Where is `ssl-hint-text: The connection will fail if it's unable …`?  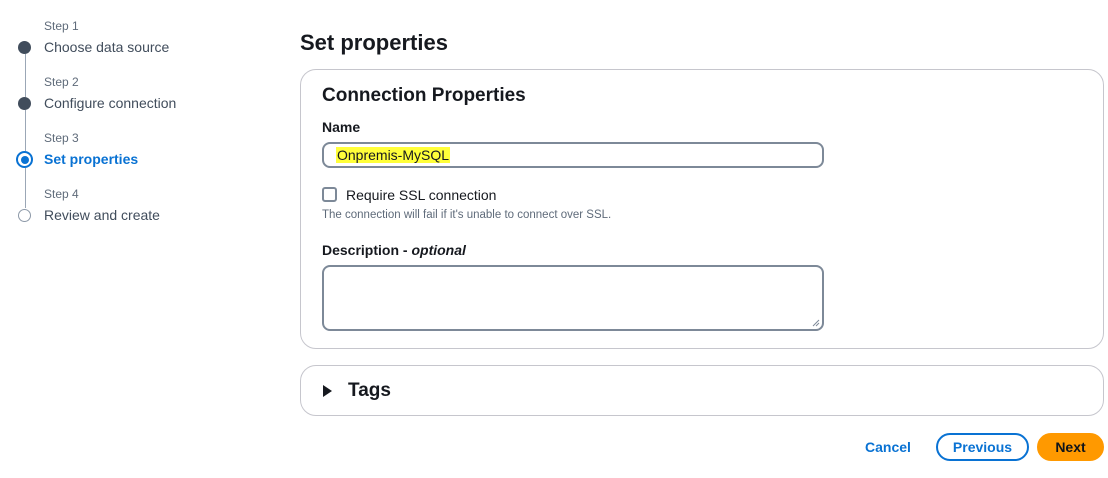 ssl-hint-text: The connection will fail if it's unable … is located at coordinates (467, 215).